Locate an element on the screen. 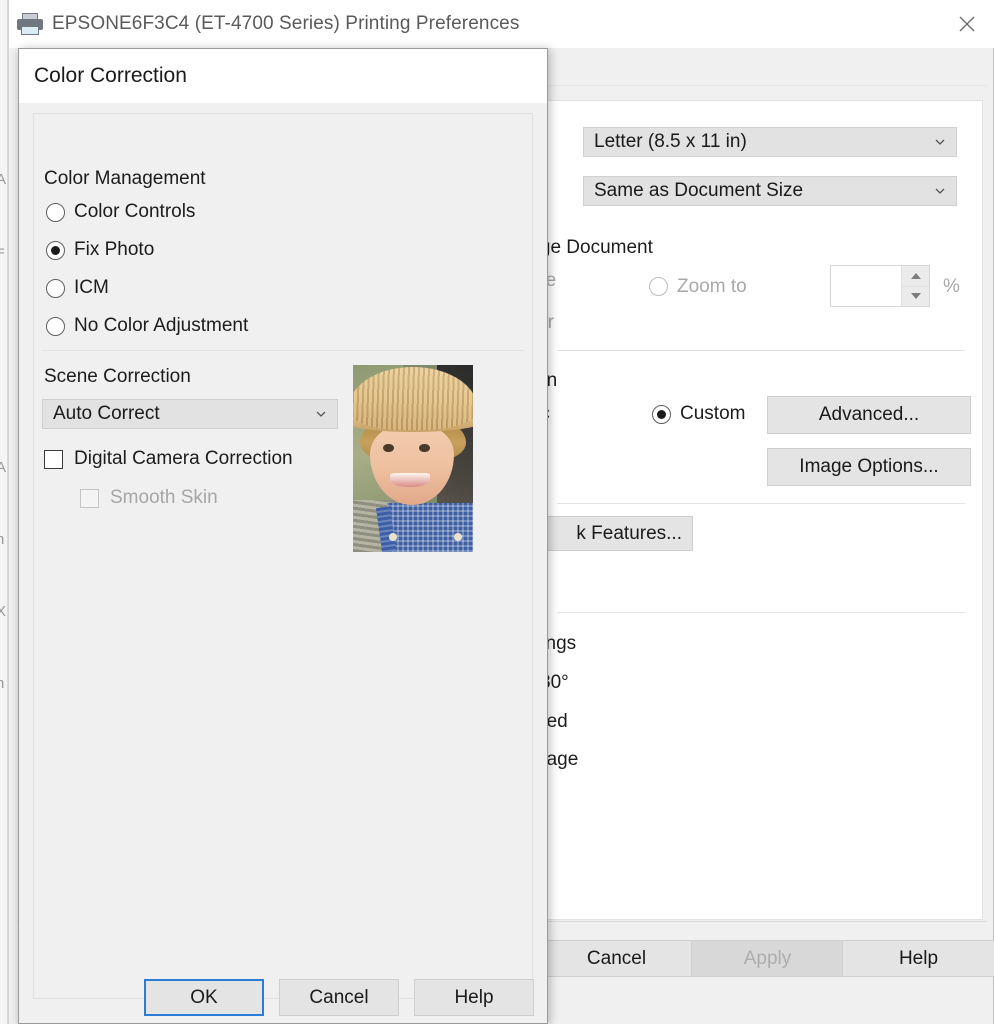 The height and width of the screenshot is (1024, 994). radio-icm is located at coordinates (55, 288).